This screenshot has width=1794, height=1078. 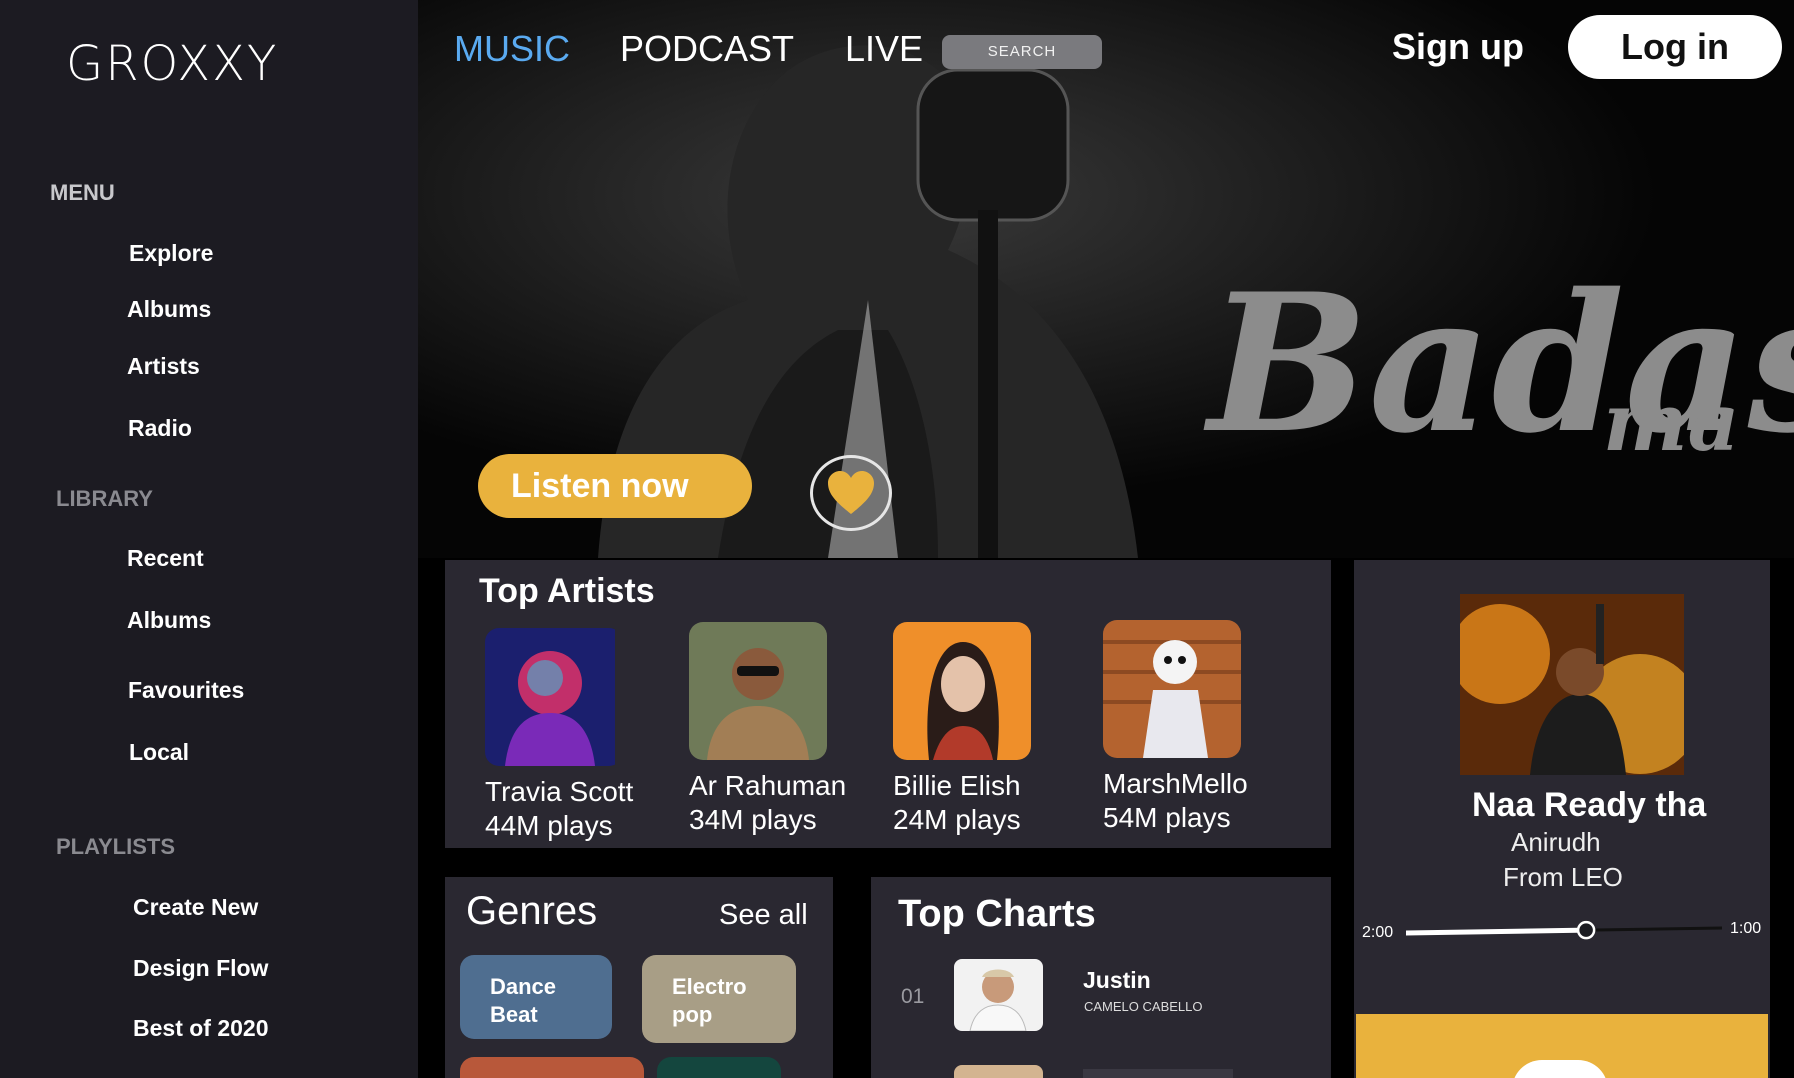 I want to click on signup-button: Sign up, so click(x=1458, y=47).